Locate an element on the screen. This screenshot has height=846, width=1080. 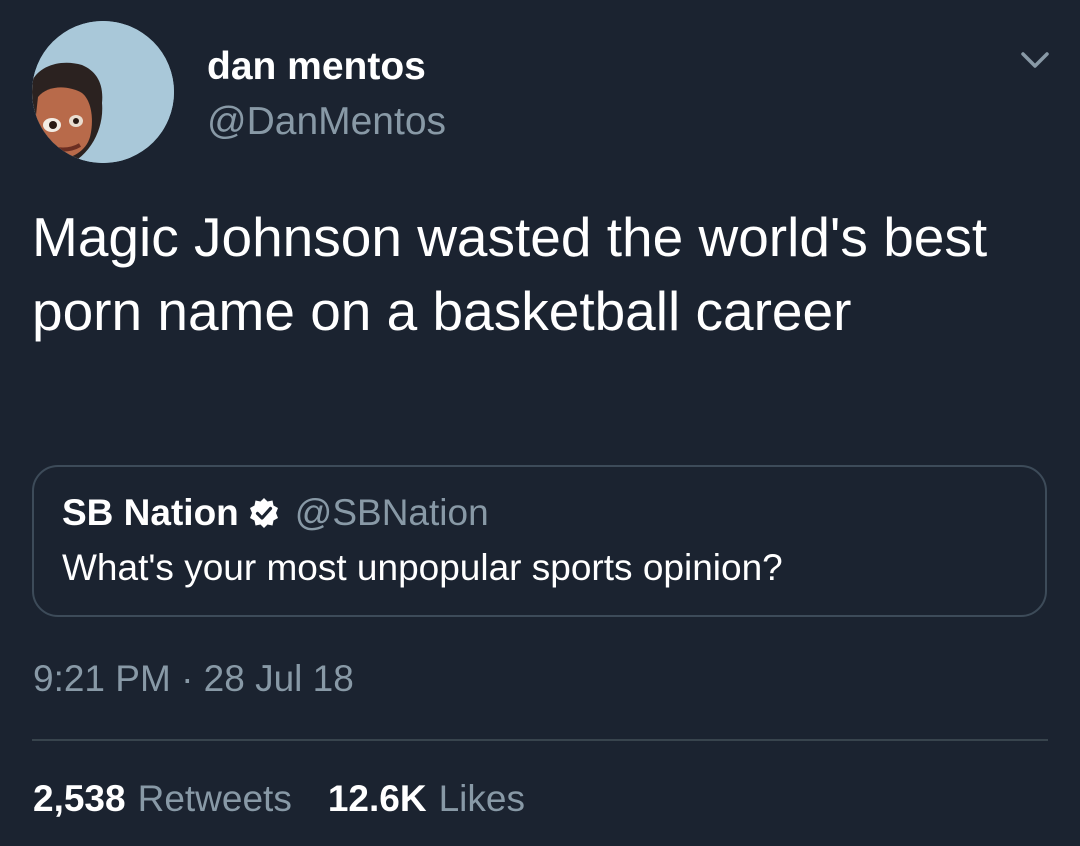
avatar-image is located at coordinates (103, 92).